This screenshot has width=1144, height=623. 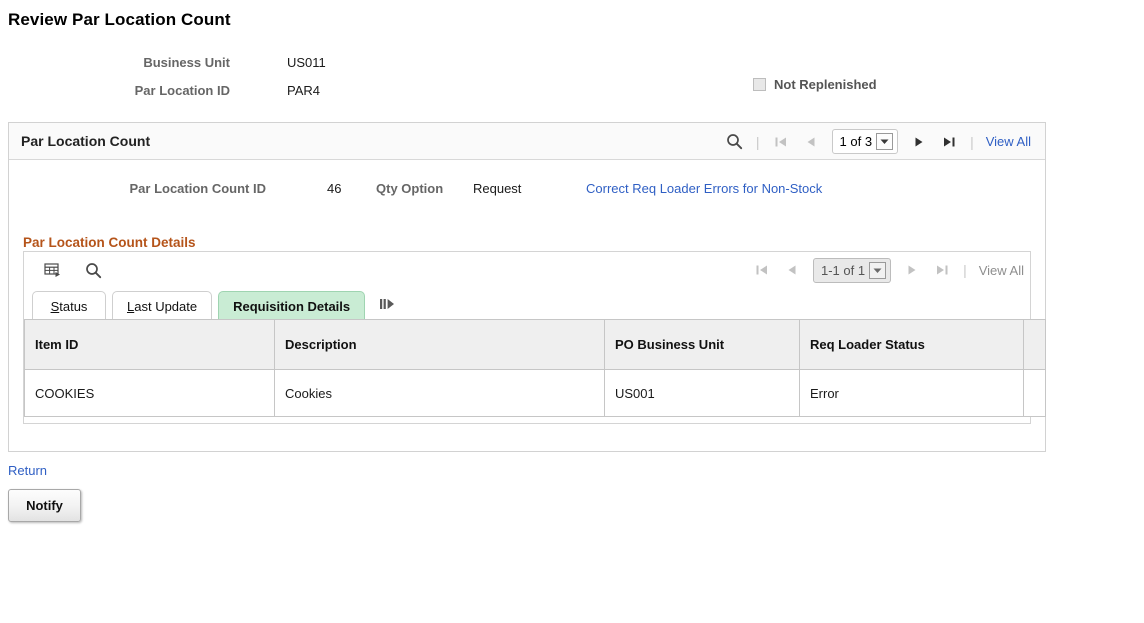 I want to click on panel-navigation-toolbar: | 1 of 3 | View All, so click(x=878, y=141).